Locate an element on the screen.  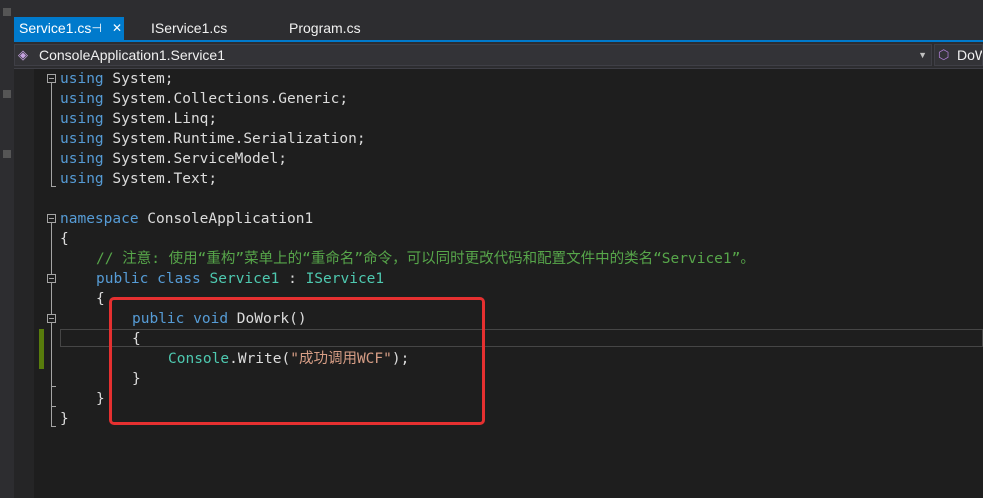
type-dropdown: ◈ ConsoleApplication1.Service1 ▼ is located at coordinates (473, 55).